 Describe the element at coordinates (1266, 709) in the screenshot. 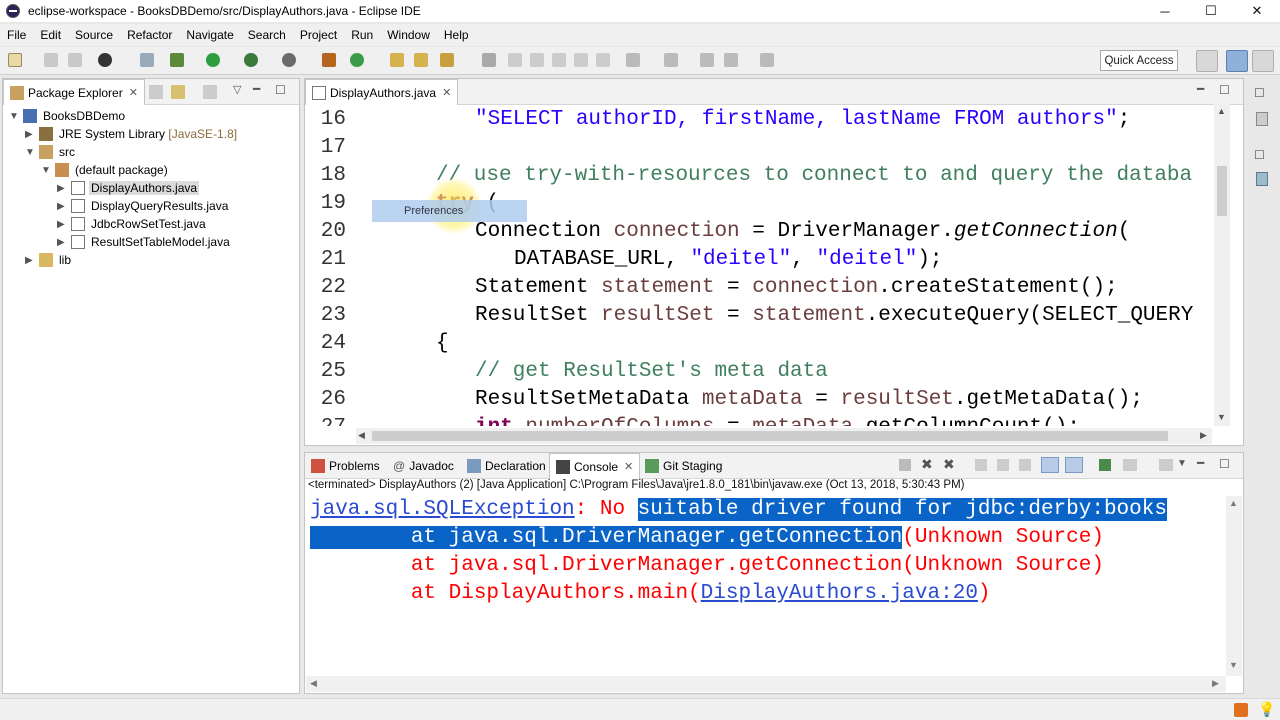

I see `tip-lightbulb-icon: 💡` at that location.